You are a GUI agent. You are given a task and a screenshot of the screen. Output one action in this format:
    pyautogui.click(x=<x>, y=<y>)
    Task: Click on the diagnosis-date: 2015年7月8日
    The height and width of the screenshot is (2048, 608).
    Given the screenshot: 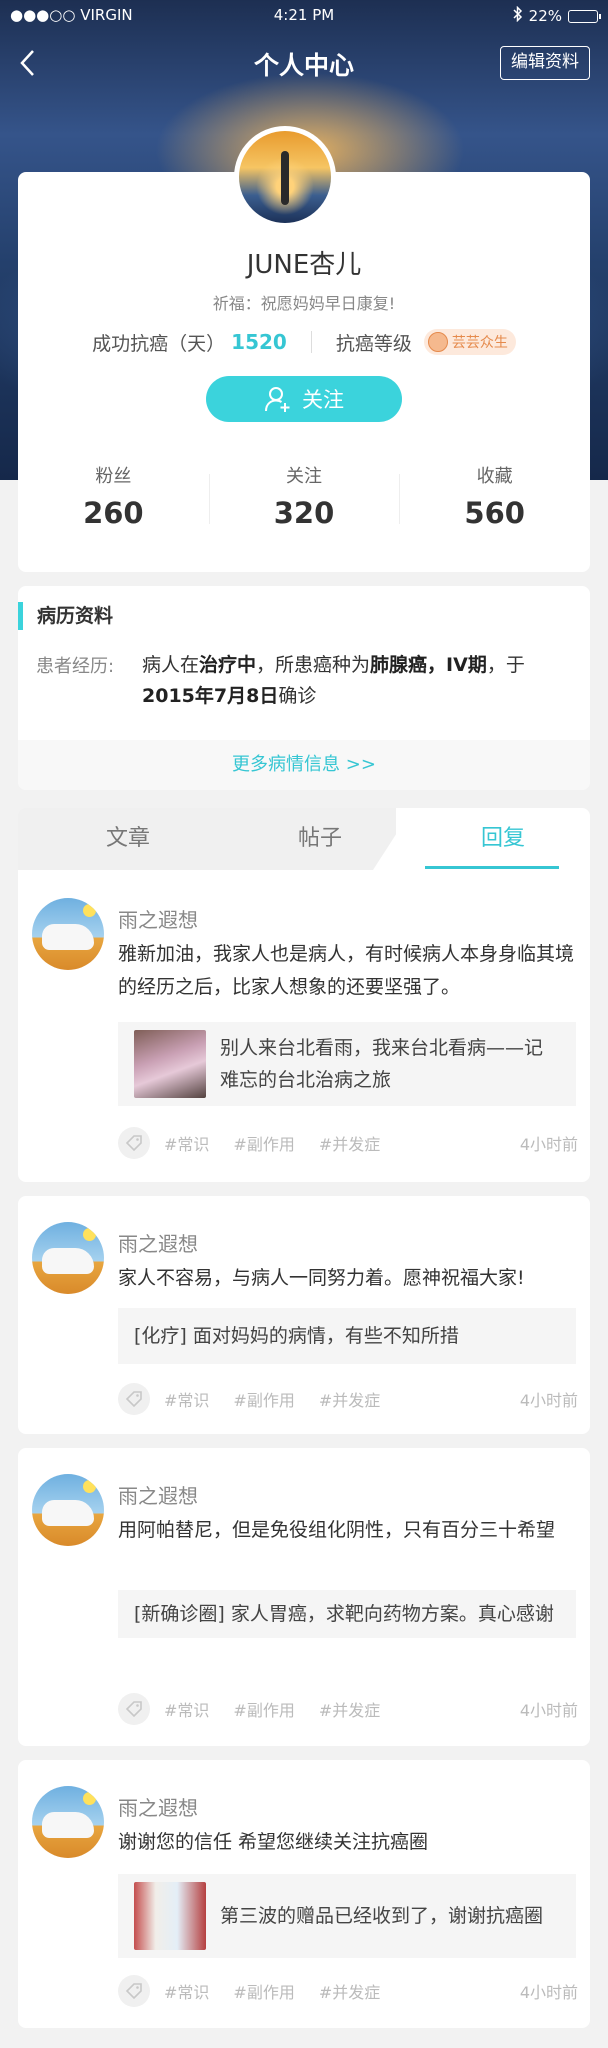 What is the action you would take?
    pyautogui.click(x=210, y=696)
    